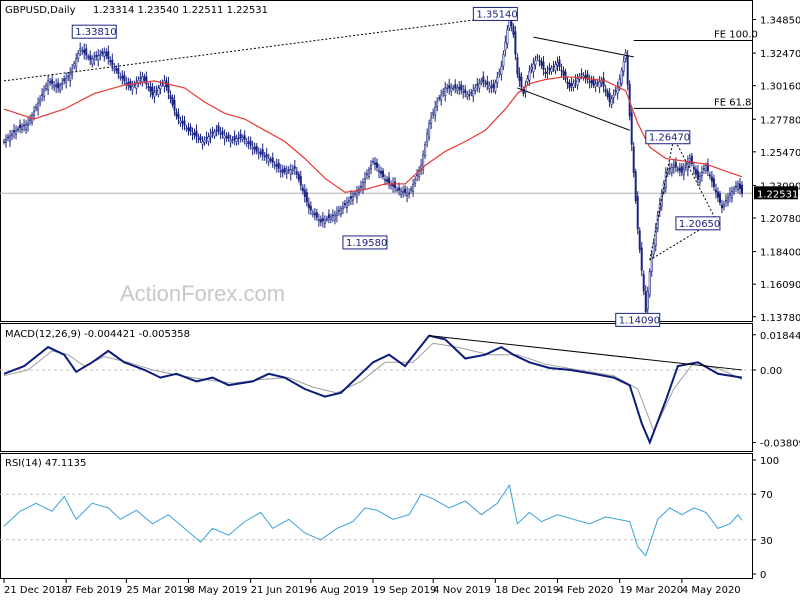 Image resolution: width=800 pixels, height=604 pixels. Describe the element at coordinates (496, 14) in the screenshot. I see `price-annotation-label: 1.35140` at that location.